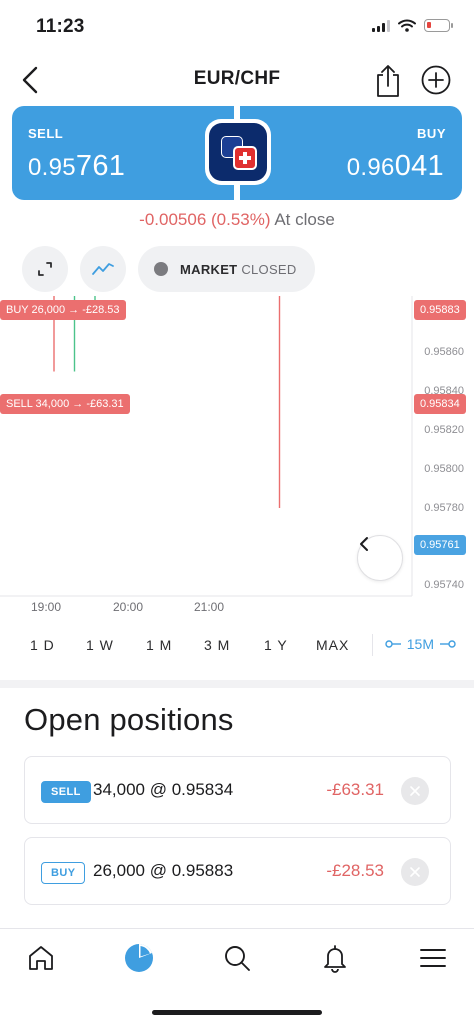  I want to click on buy-price-prefix: 0.96, so click(370, 167).